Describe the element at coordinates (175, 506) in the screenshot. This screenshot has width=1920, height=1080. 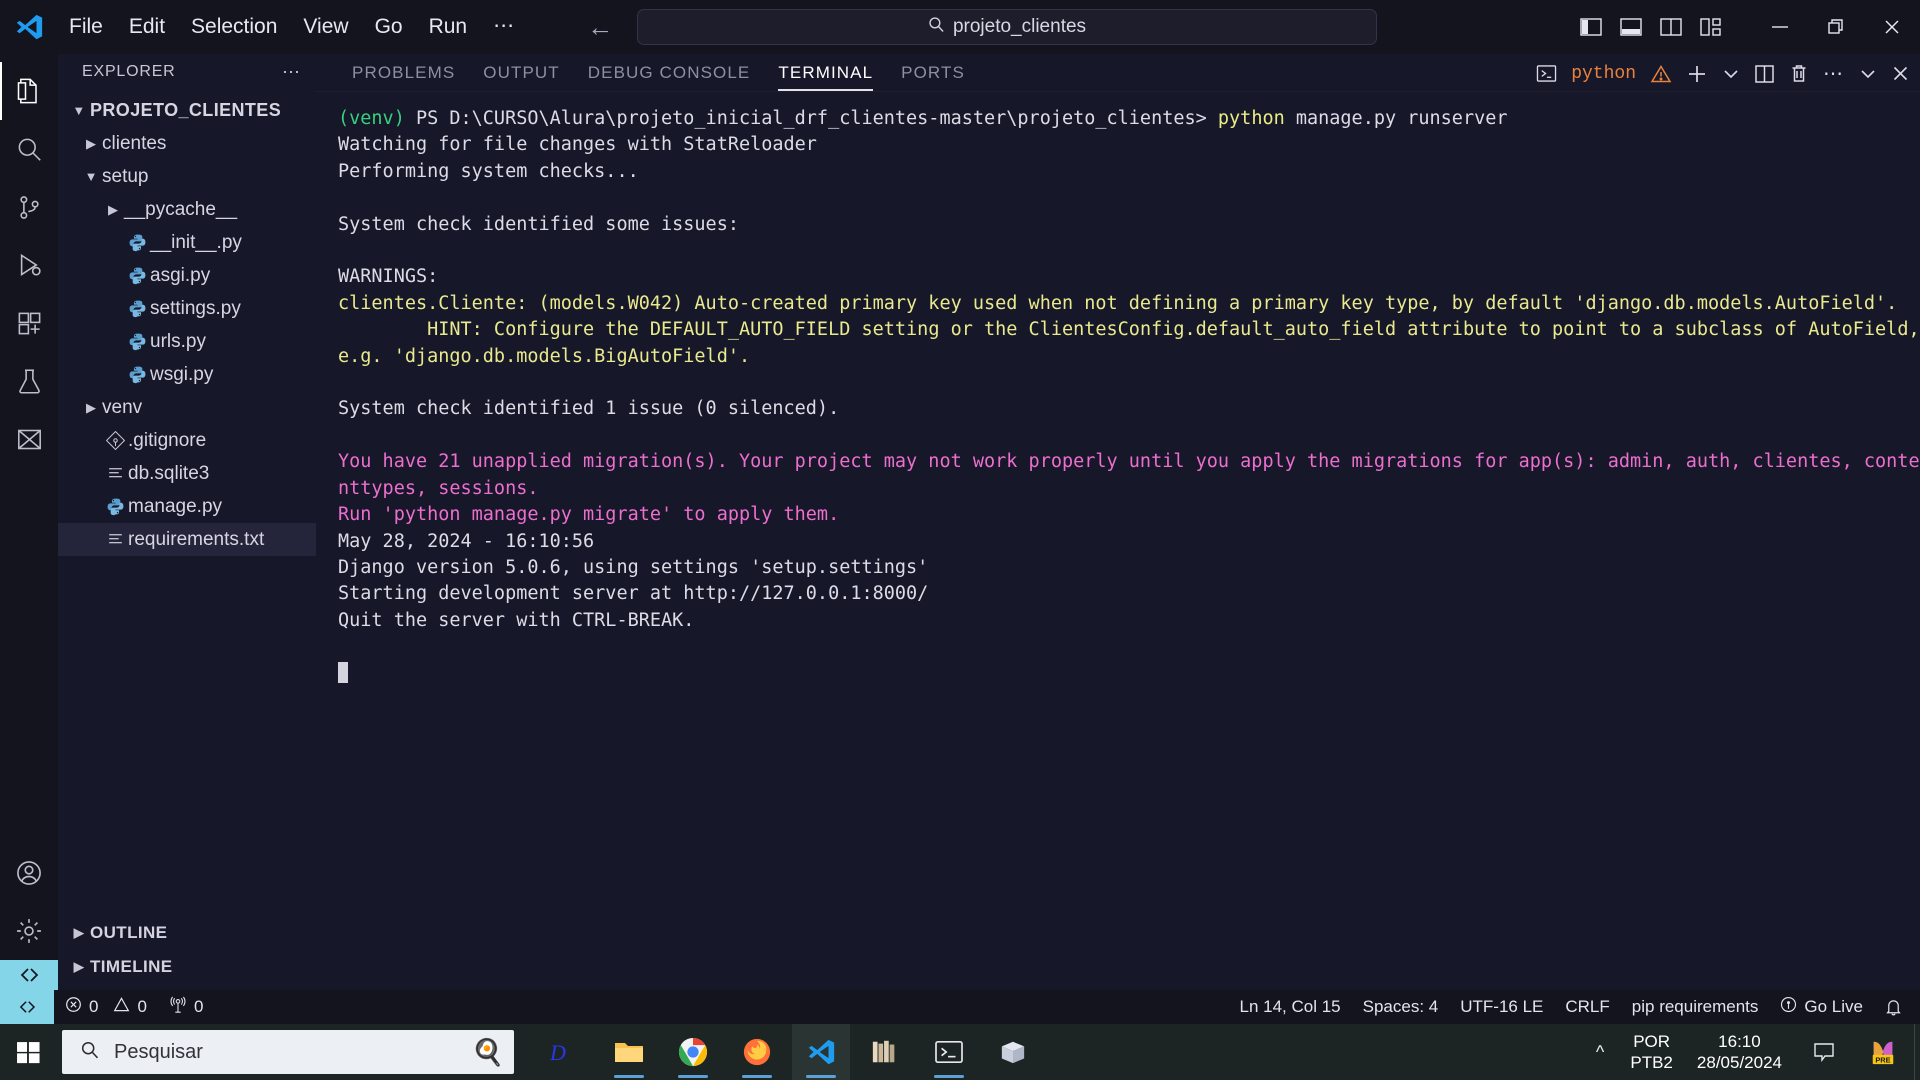
I see `tree-item-label: manage.py` at that location.